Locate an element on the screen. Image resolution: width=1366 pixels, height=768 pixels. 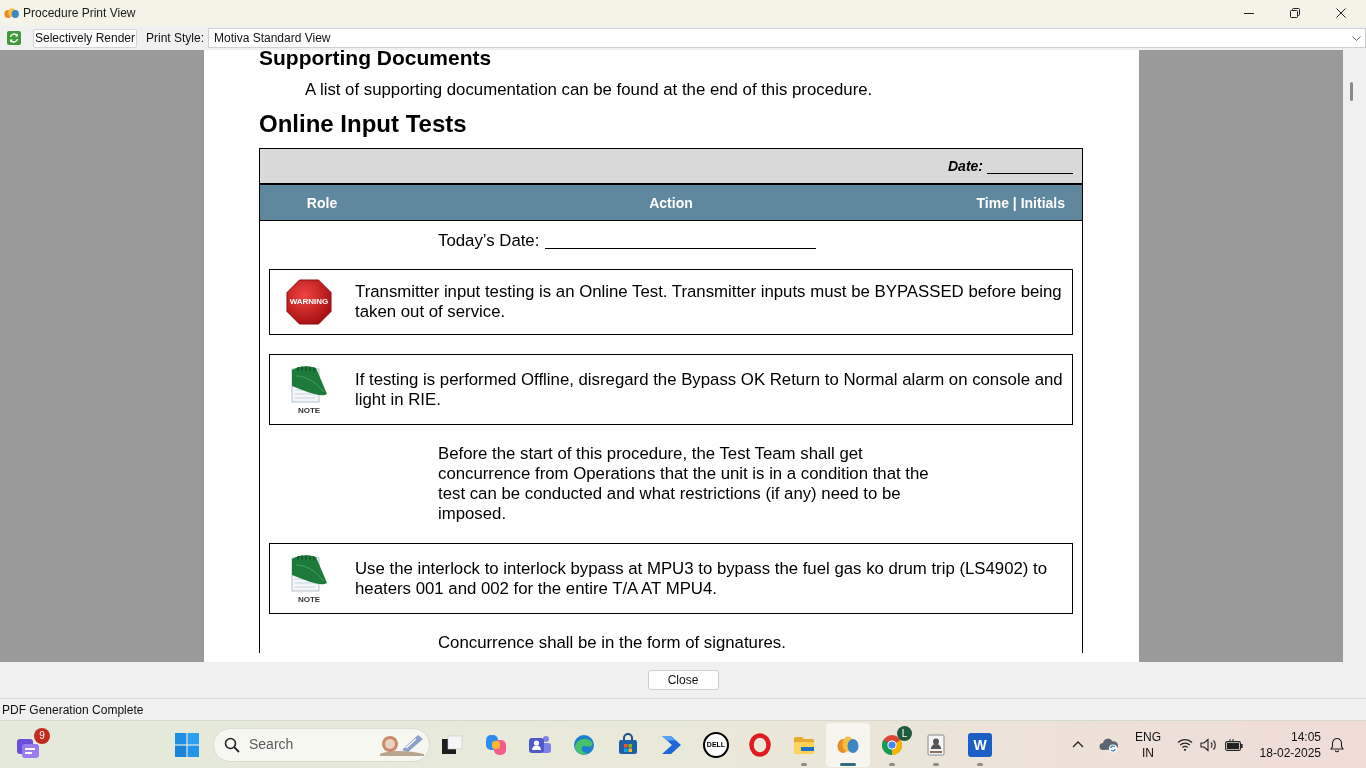
section-heading: Supporting Documents is located at coordinates (375, 59).